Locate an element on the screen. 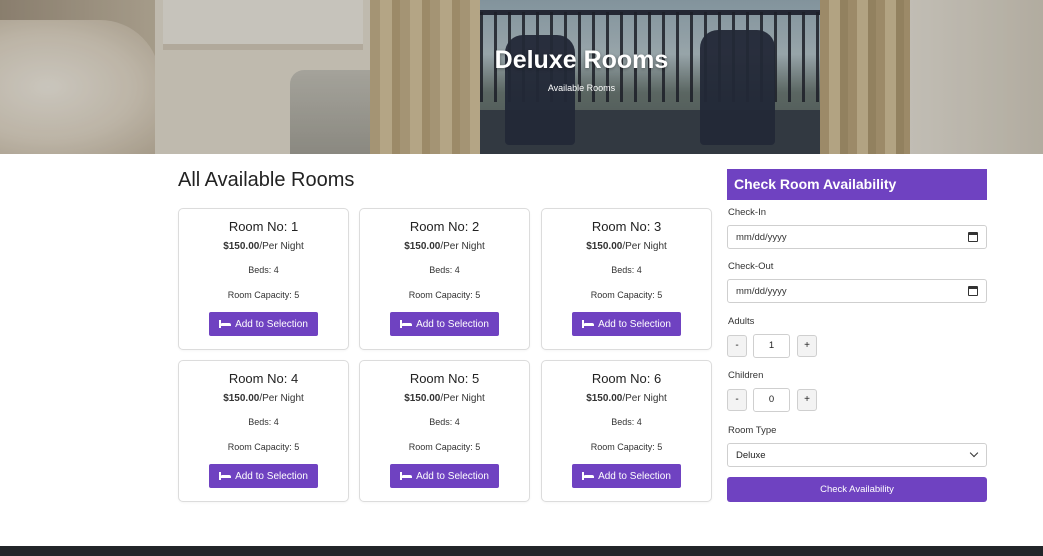 The height and width of the screenshot is (556, 1043). checkin-label: Check-In is located at coordinates (747, 212).